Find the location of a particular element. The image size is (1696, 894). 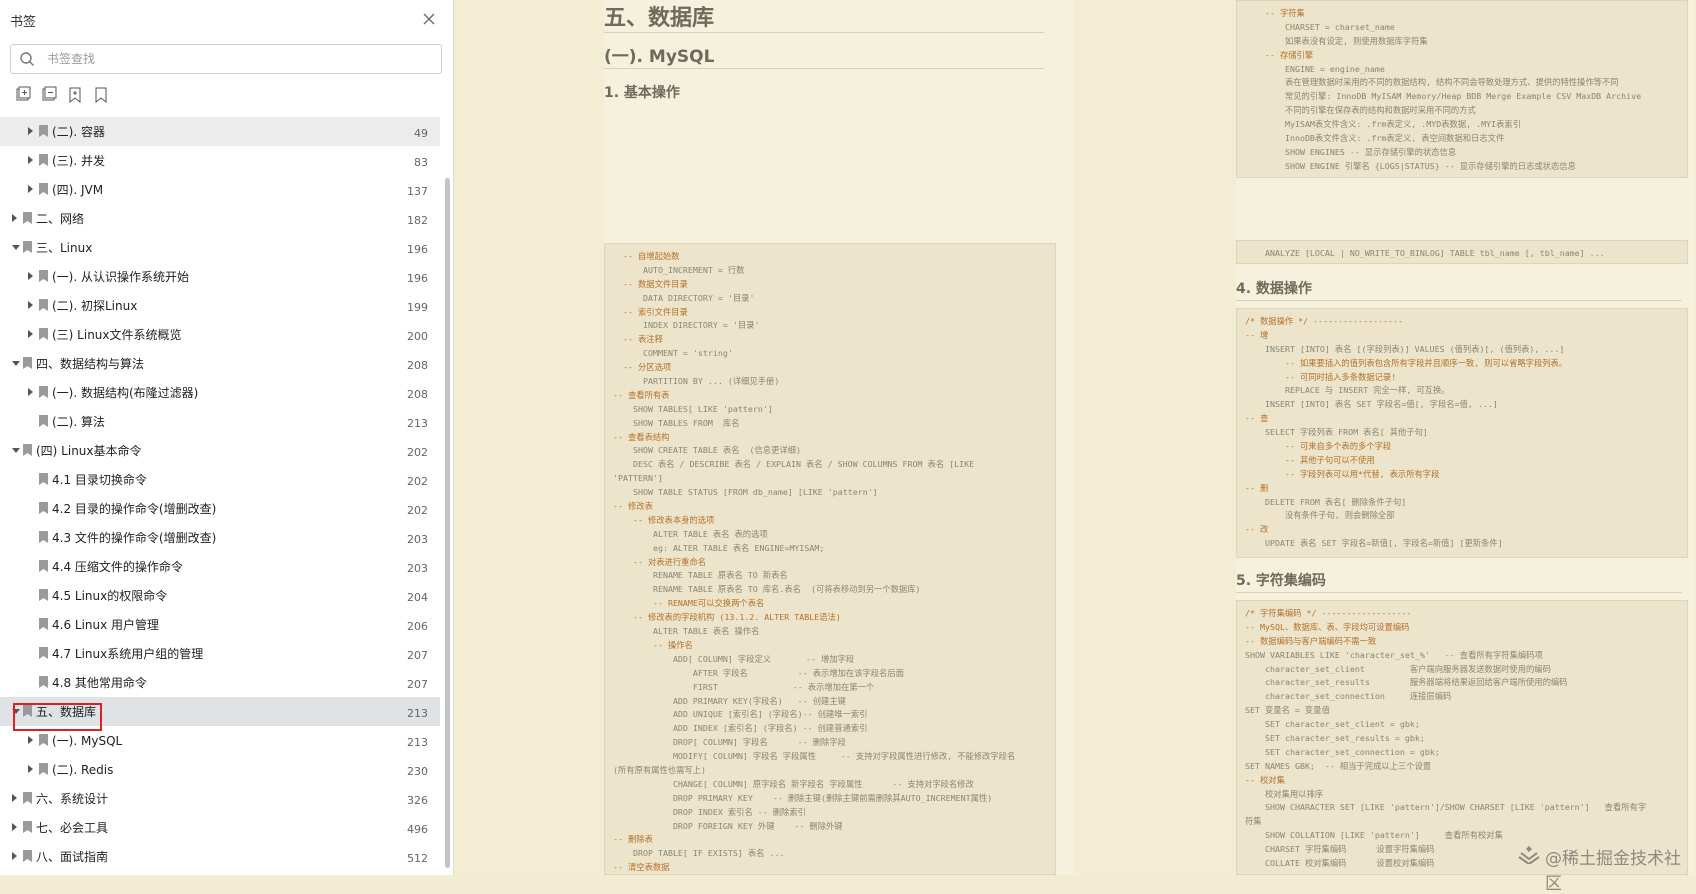

close-icon is located at coordinates (429, 19).